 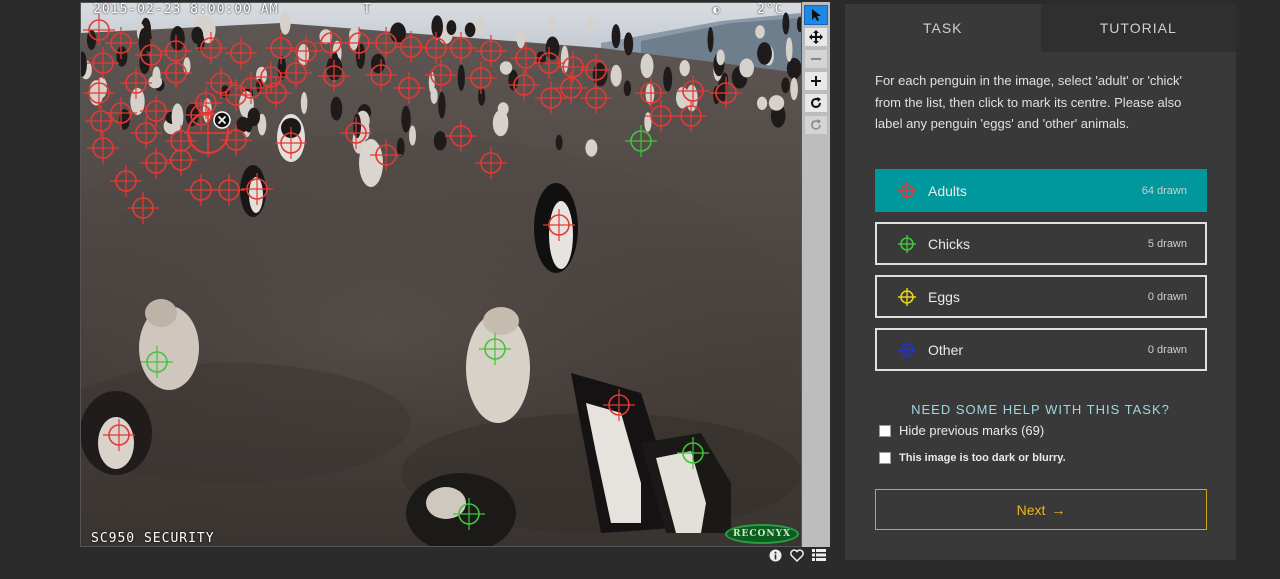 I want to click on plus-icon, so click(x=816, y=81).